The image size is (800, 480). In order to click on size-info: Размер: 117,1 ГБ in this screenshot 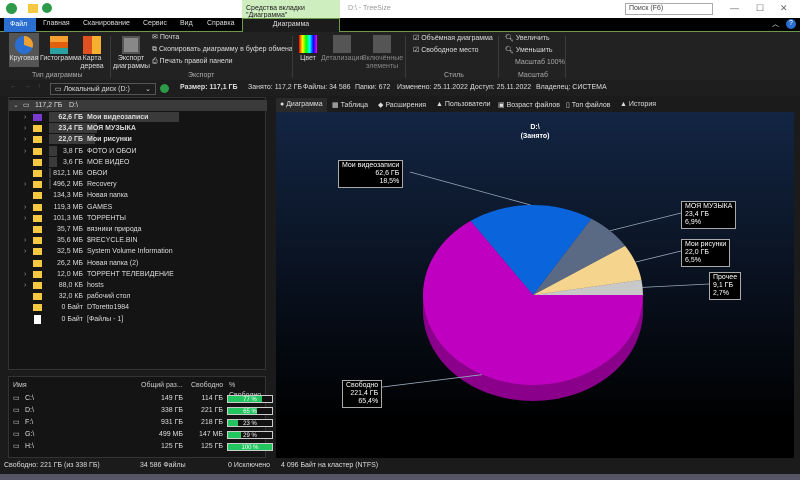, I will do `click(209, 87)`.